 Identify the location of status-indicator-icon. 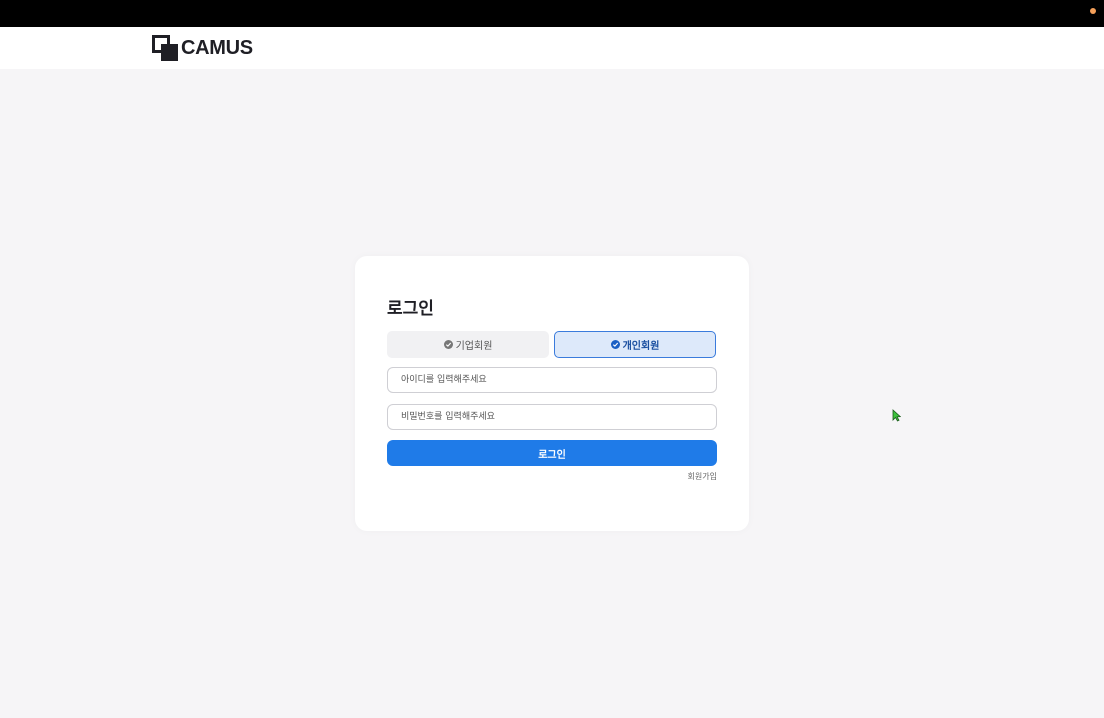
(1093, 11).